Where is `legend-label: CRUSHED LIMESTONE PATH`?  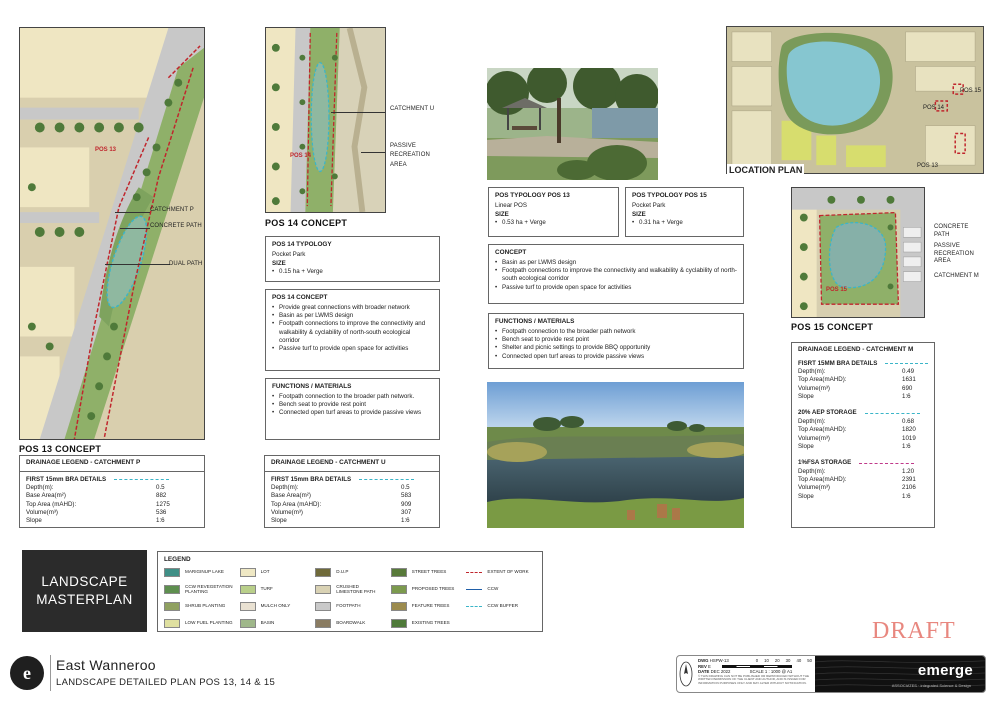
legend-label: CRUSHED LIMESTONE PATH is located at coordinates (356, 588).